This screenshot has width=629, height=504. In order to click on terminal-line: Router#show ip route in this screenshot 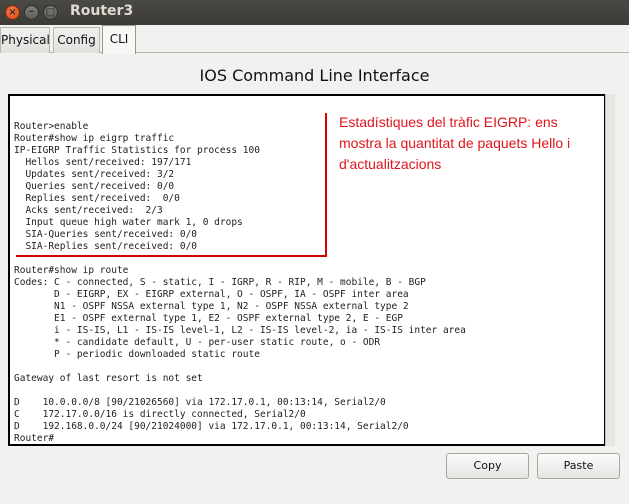, I will do `click(71, 270)`.